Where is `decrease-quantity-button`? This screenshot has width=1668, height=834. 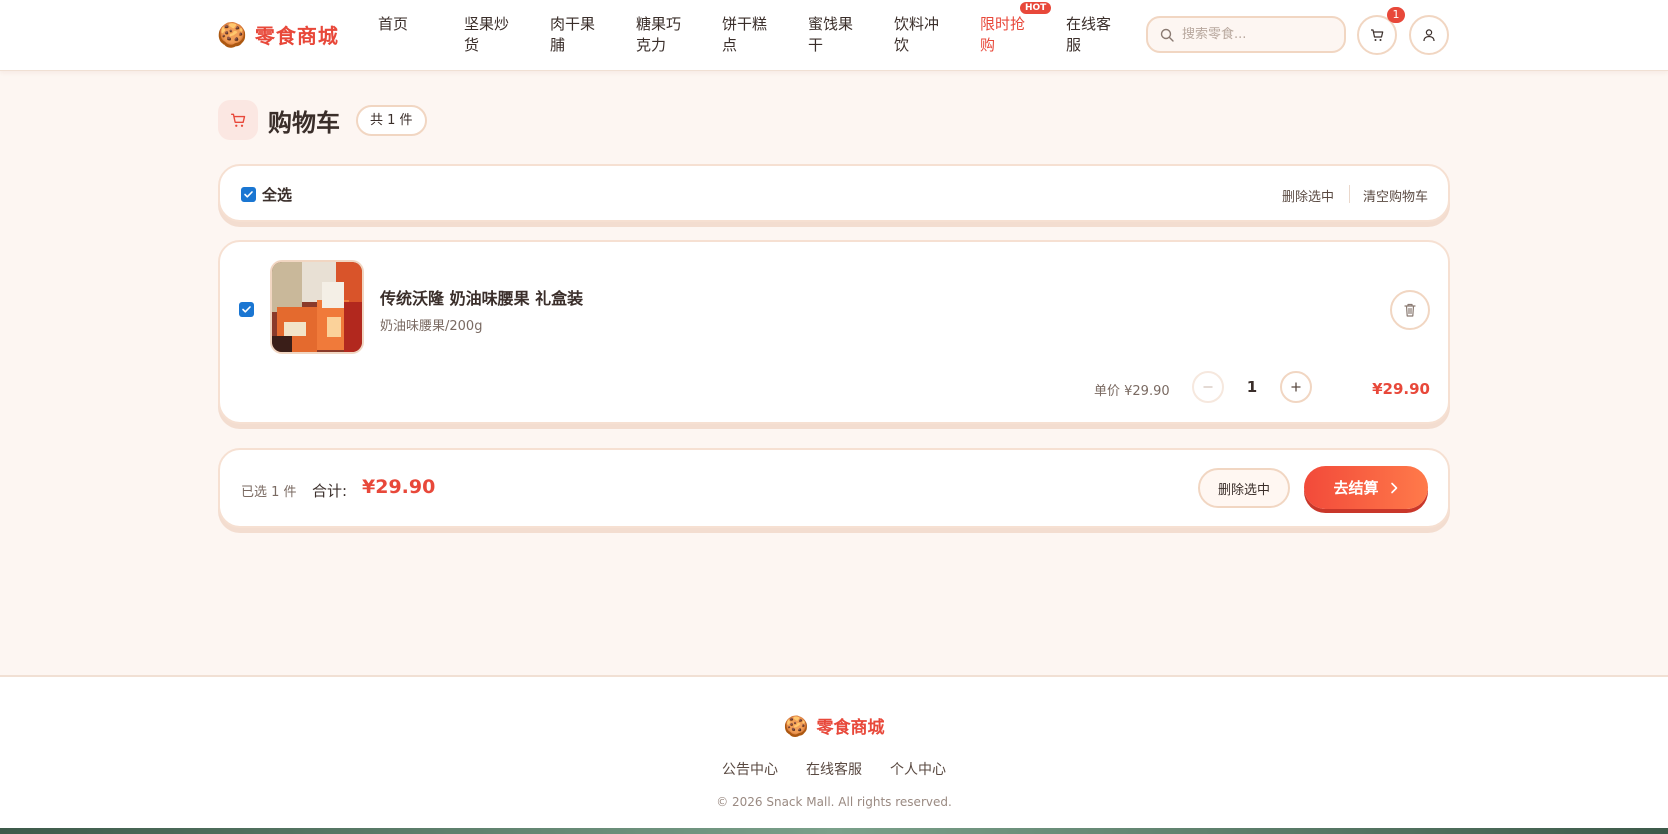 decrease-quantity-button is located at coordinates (1208, 387).